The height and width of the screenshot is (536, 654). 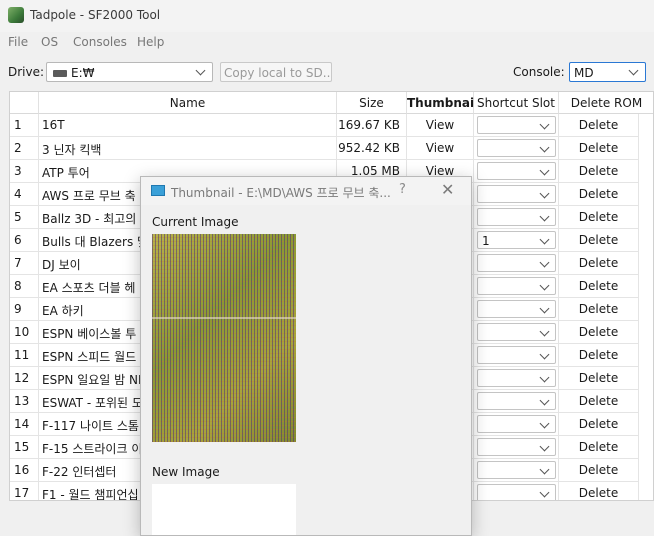 What do you see at coordinates (49, 42) in the screenshot?
I see `menu-os: OS` at bounding box center [49, 42].